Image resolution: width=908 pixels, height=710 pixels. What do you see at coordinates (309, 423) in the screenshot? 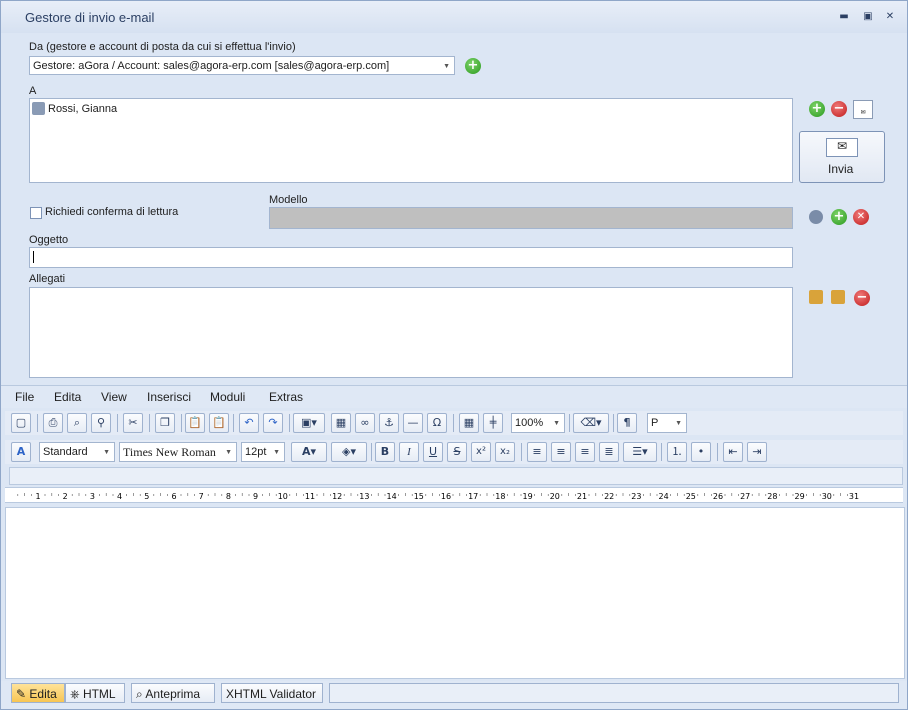
I see `insert-image-icon: ▣▾` at bounding box center [309, 423].